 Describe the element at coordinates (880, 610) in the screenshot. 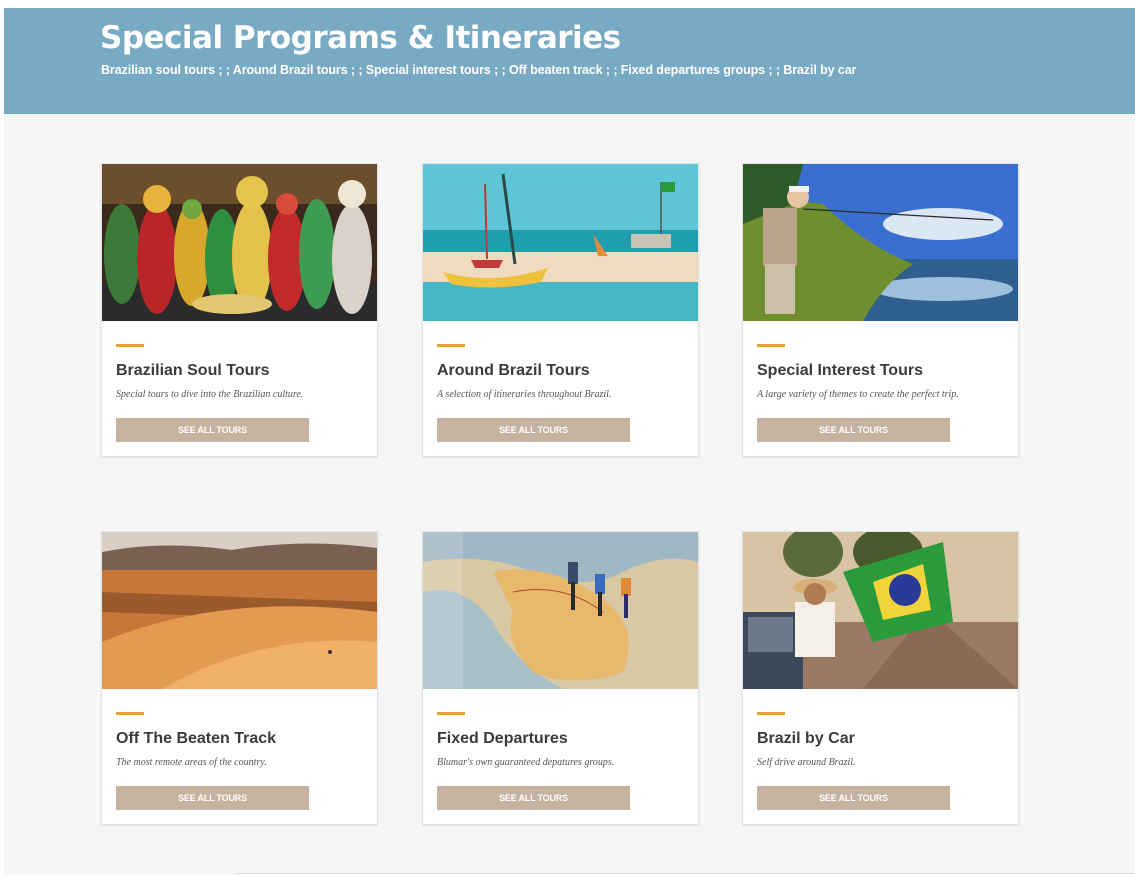

I see `car-brazil-flag-photo` at that location.